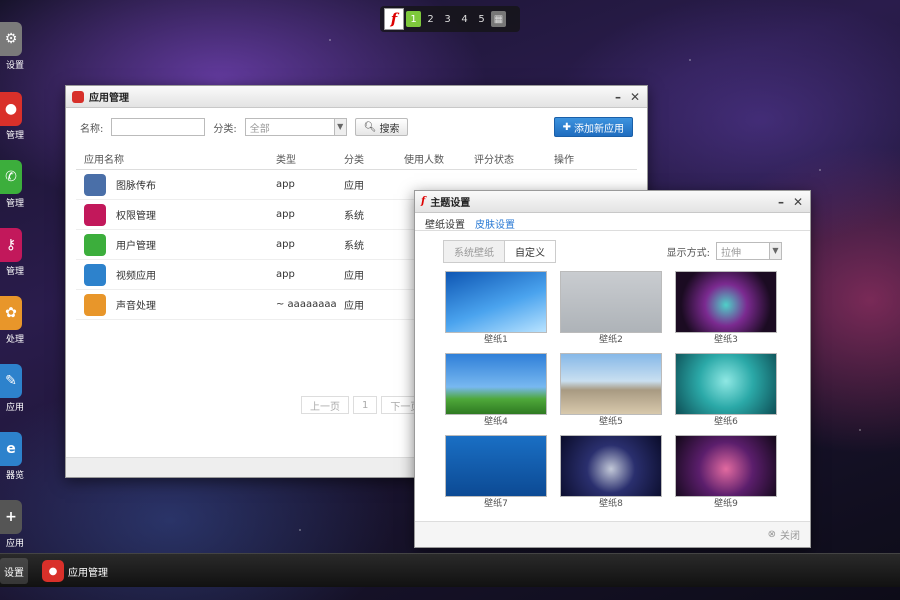 This screenshot has height=600, width=900. I want to click on page-number: 1, so click(365, 405).